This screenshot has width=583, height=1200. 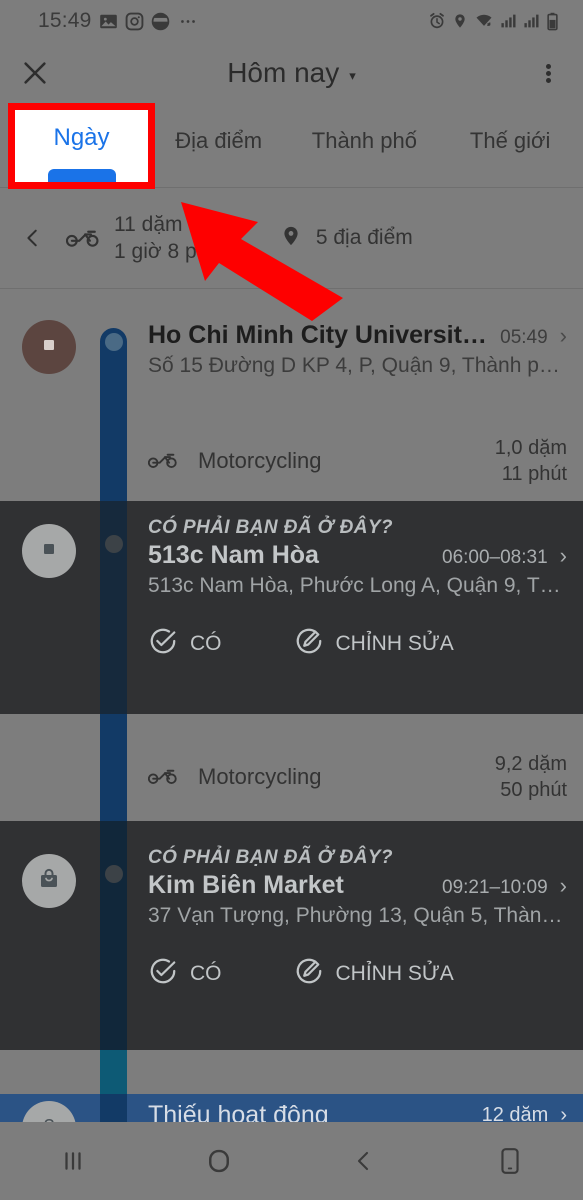 I want to click on summary-distance-text: 11 dặm 1 giờ 8 phút, so click(x=170, y=238).